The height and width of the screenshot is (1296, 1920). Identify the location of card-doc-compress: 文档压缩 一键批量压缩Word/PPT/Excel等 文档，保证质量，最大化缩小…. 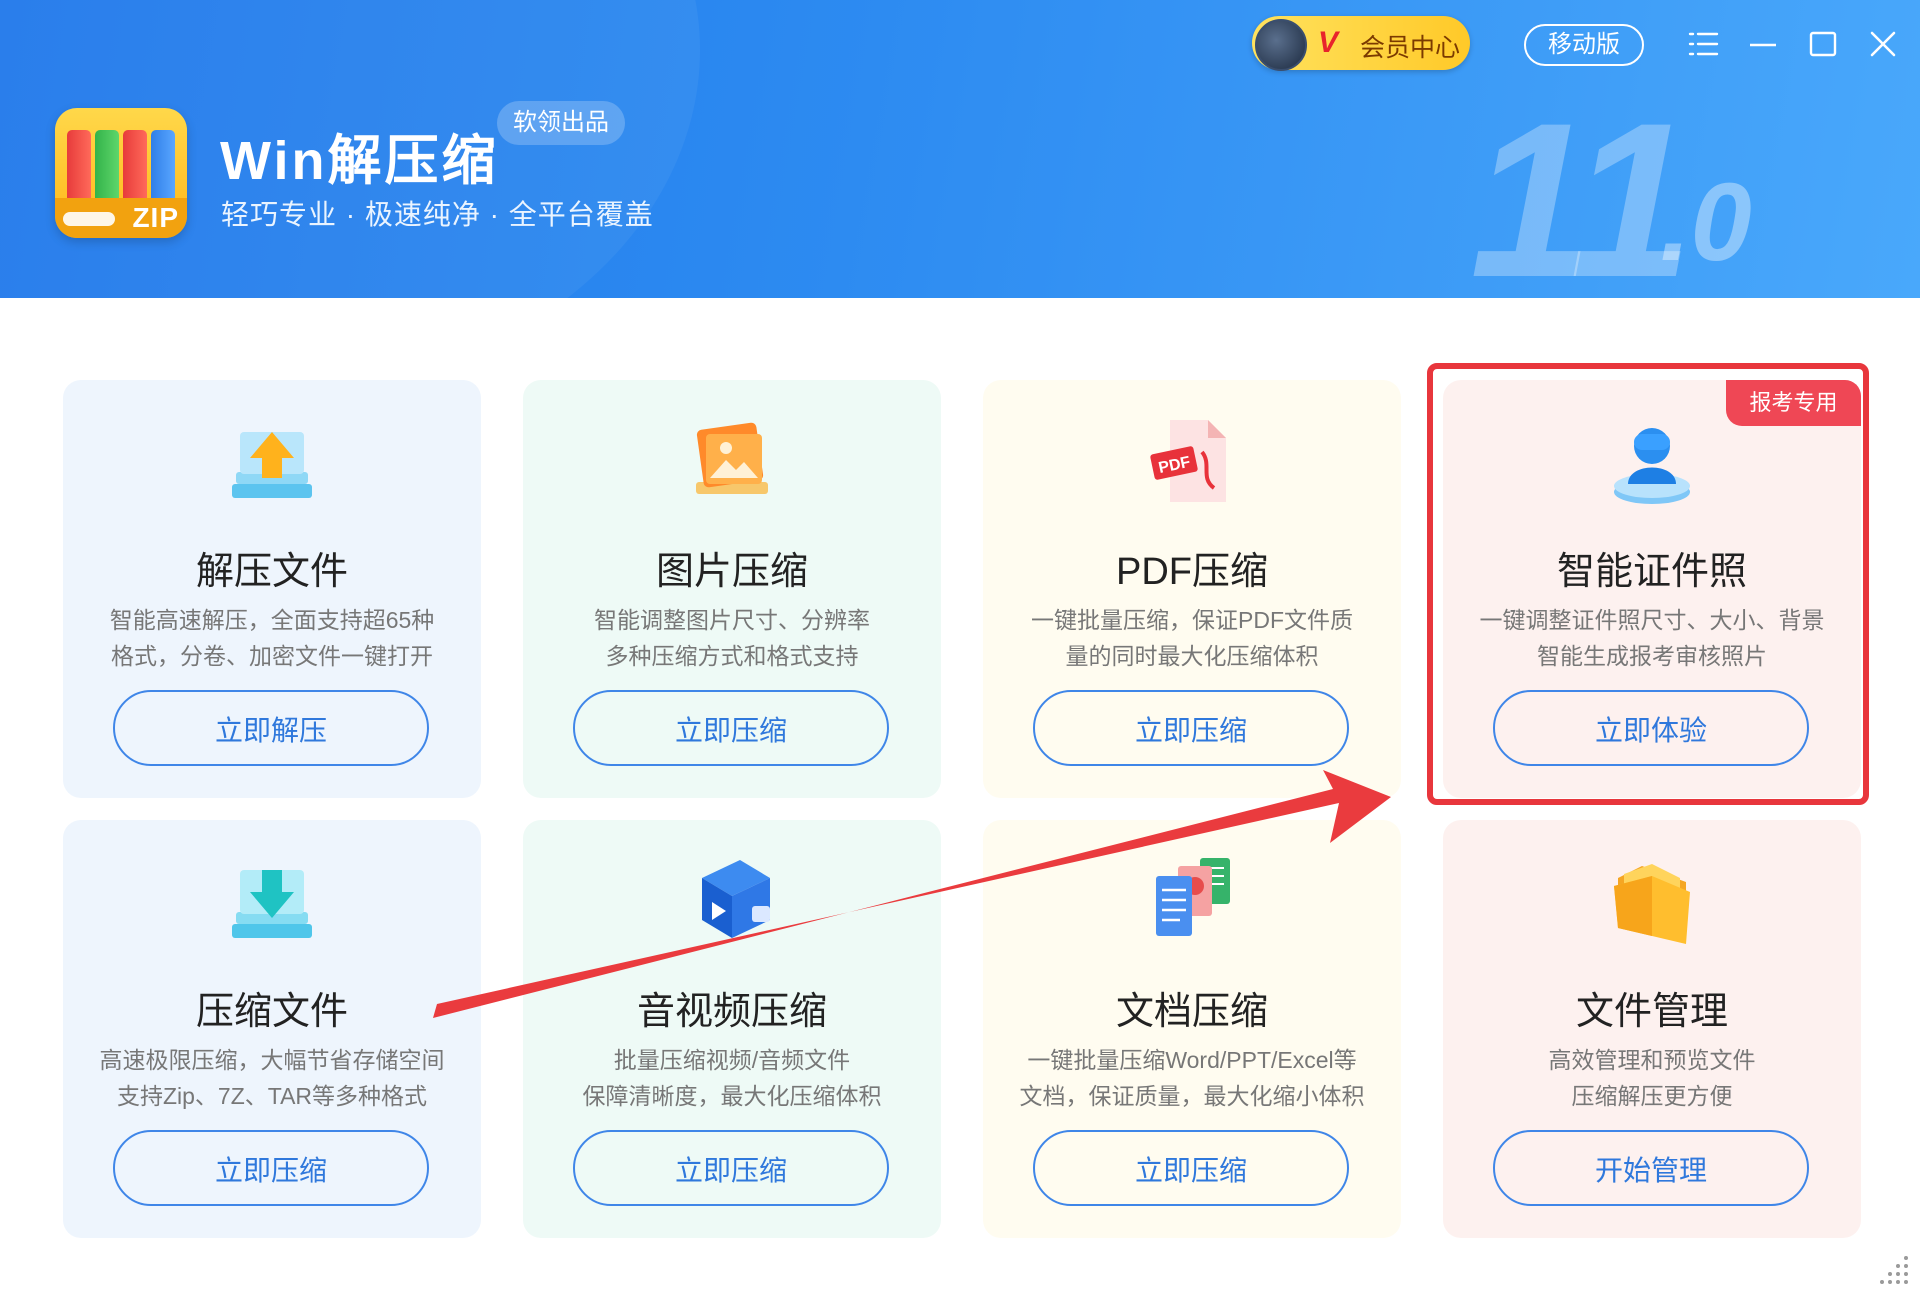
(1192, 1029).